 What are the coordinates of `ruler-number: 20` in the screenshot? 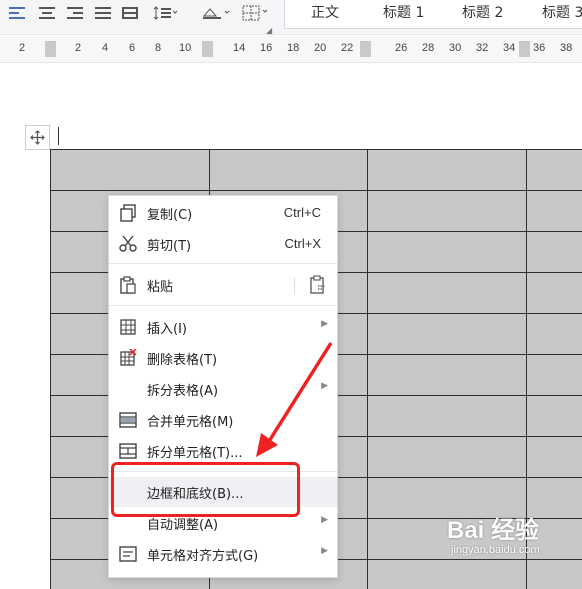 It's located at (320, 48).